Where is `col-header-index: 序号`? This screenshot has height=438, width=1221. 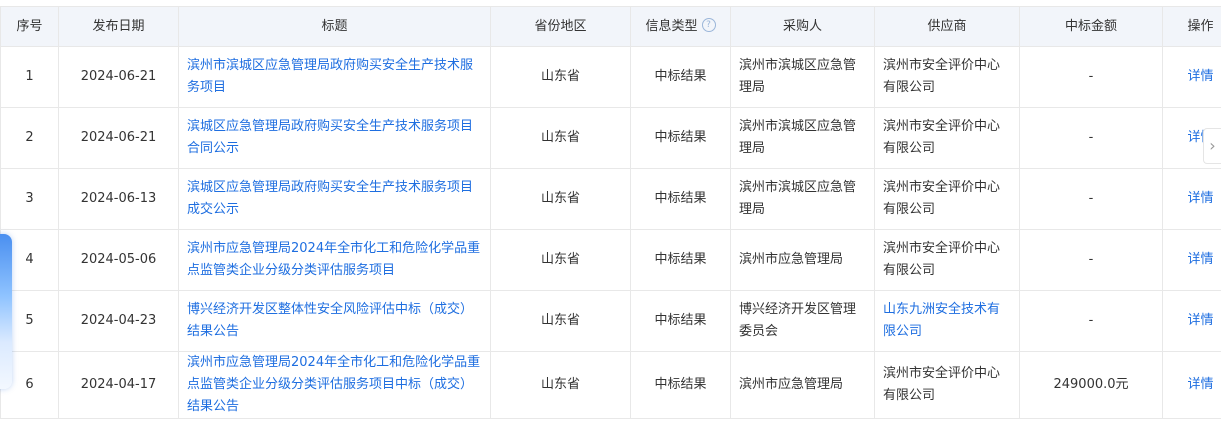 col-header-index: 序号 is located at coordinates (29, 26).